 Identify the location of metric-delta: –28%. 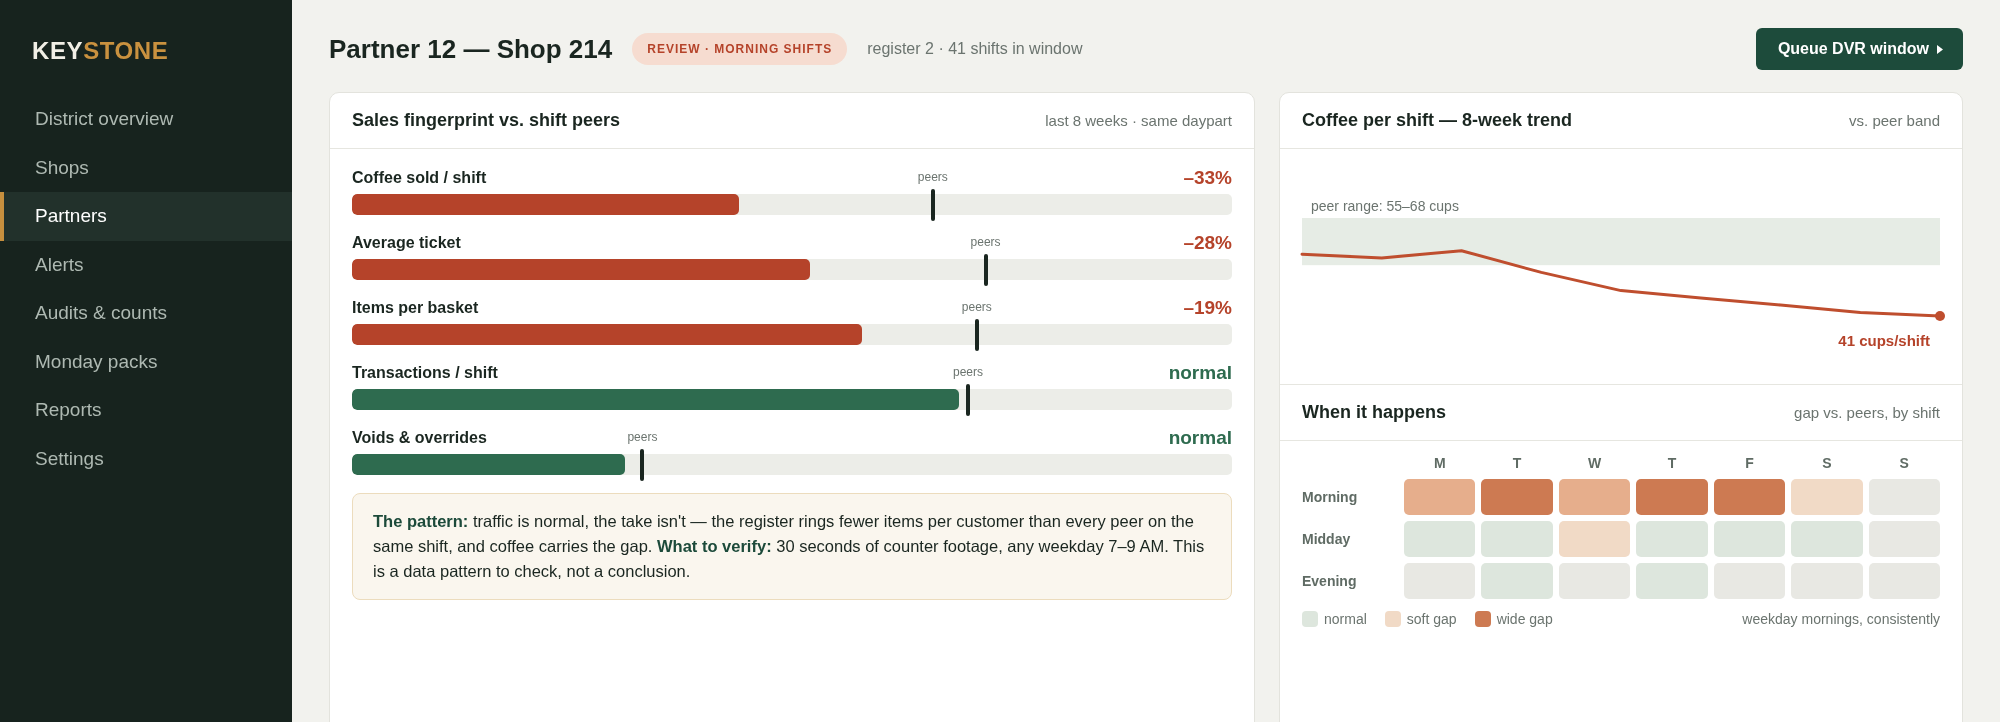
(1207, 243).